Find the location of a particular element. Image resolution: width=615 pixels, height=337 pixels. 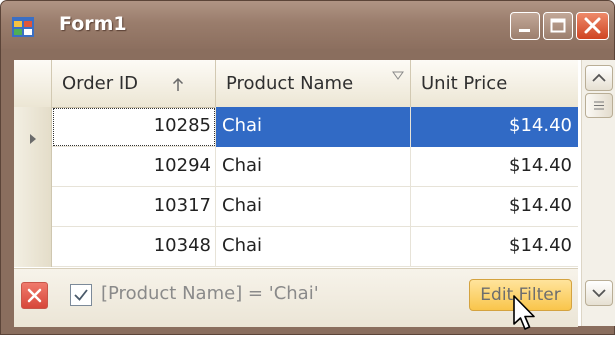

table-row: 10317 Chai $14.40 is located at coordinates (296, 207).